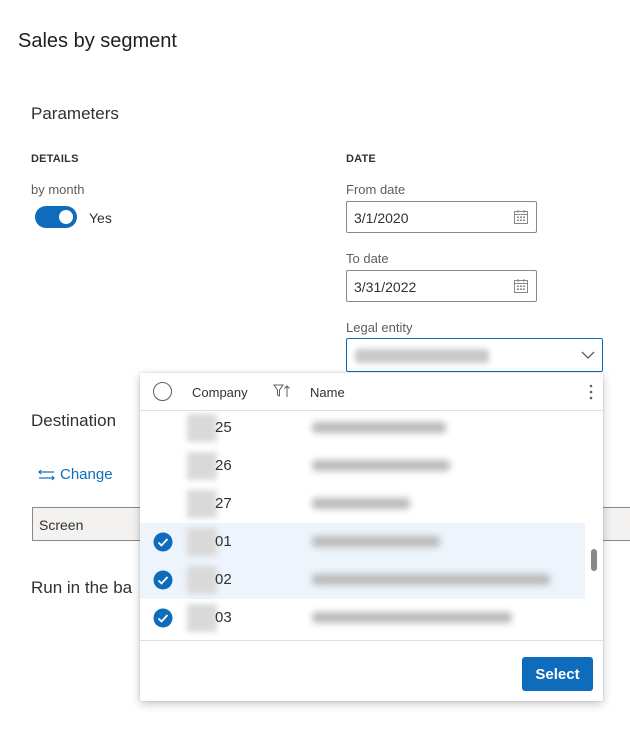 The image size is (630, 735). What do you see at coordinates (223, 541) in the screenshot?
I see `company-code: 01` at bounding box center [223, 541].